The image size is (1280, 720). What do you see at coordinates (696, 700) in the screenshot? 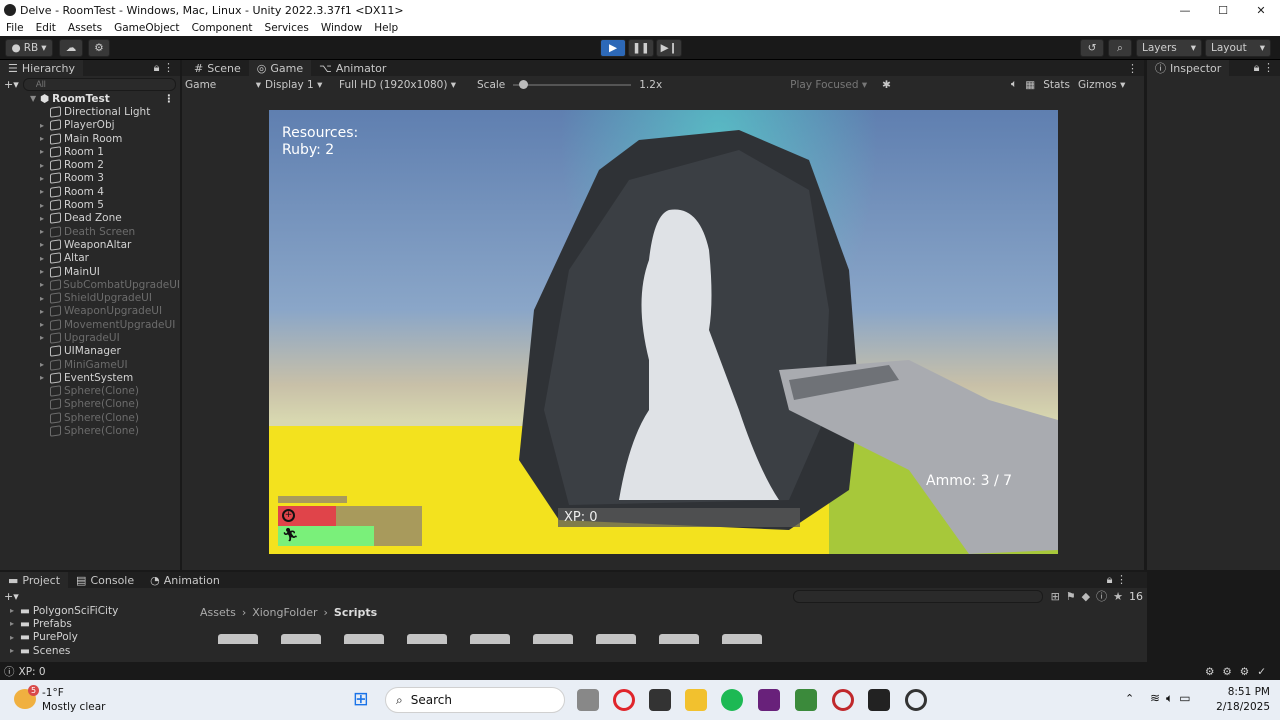
I see `file-explorer-icon` at bounding box center [696, 700].